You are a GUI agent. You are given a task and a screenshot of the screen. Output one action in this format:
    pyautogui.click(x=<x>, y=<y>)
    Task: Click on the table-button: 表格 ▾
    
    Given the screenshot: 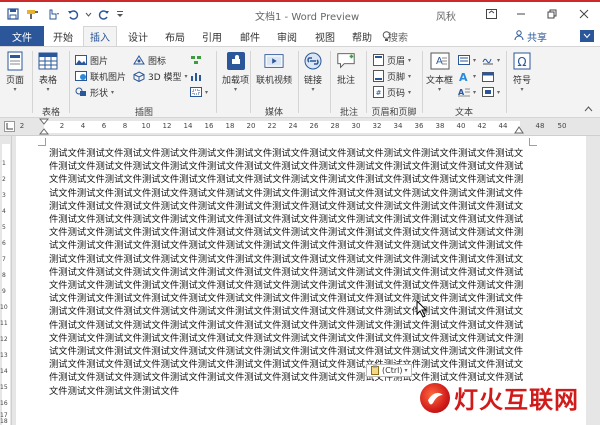 What is the action you would take?
    pyautogui.click(x=48, y=72)
    